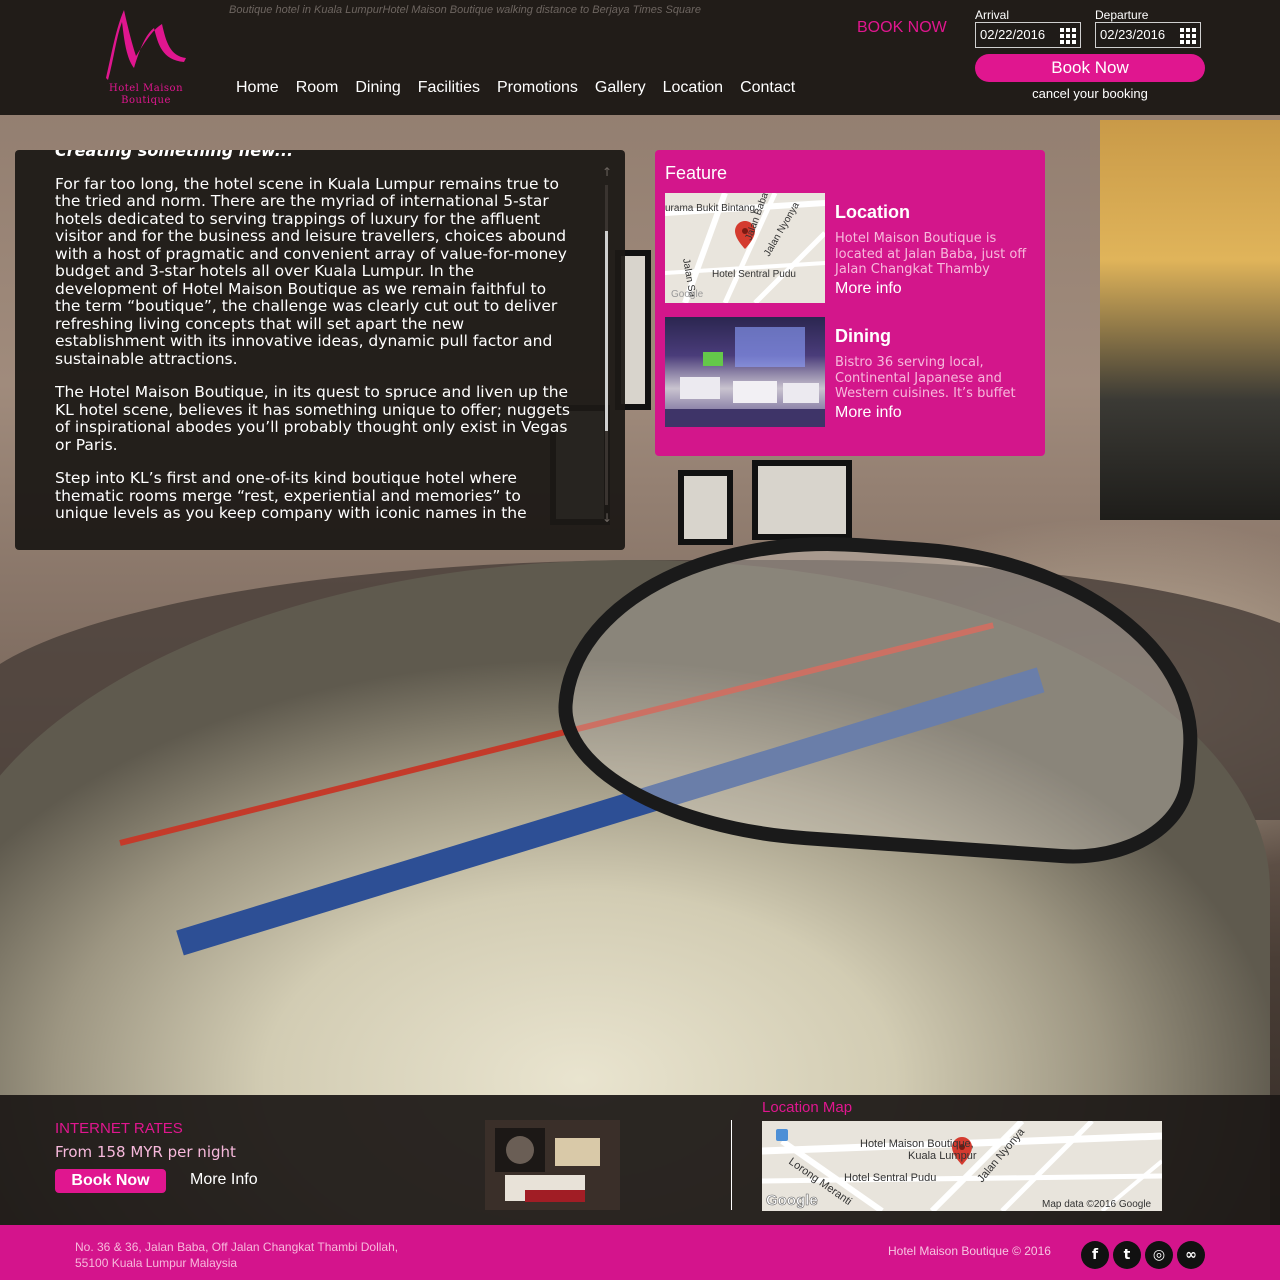 The width and height of the screenshot is (1280, 1280). I want to click on logo-line-2: Boutique, so click(146, 100).